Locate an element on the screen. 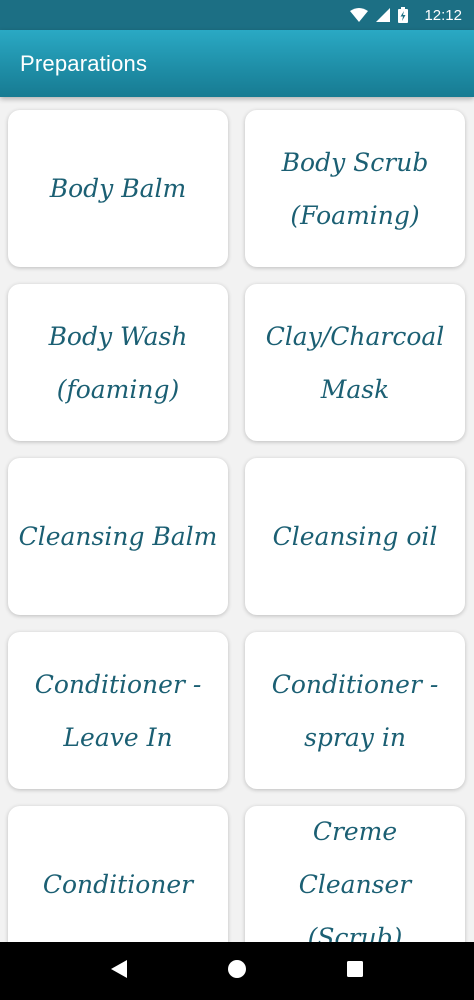 The height and width of the screenshot is (1000, 474). preparation-label: Cleansing oil is located at coordinates (355, 536).